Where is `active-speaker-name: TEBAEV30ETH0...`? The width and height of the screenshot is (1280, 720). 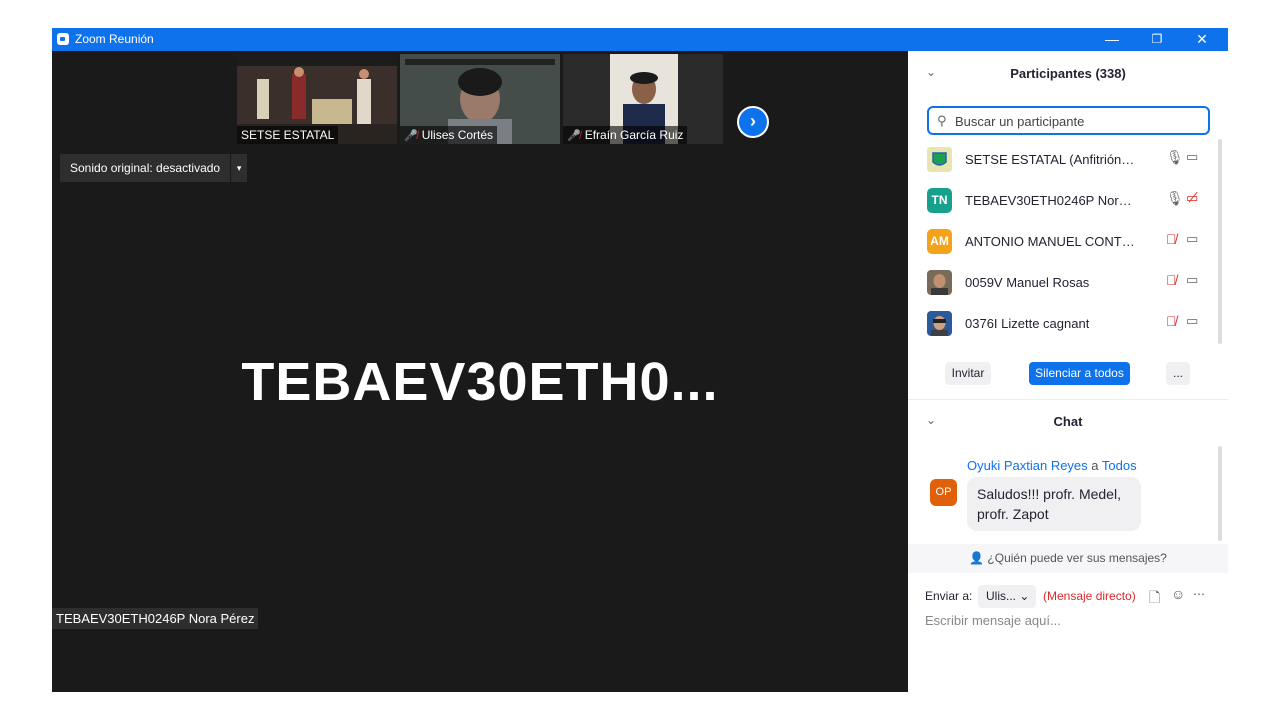 active-speaker-name: TEBAEV30ETH0... is located at coordinates (480, 382).